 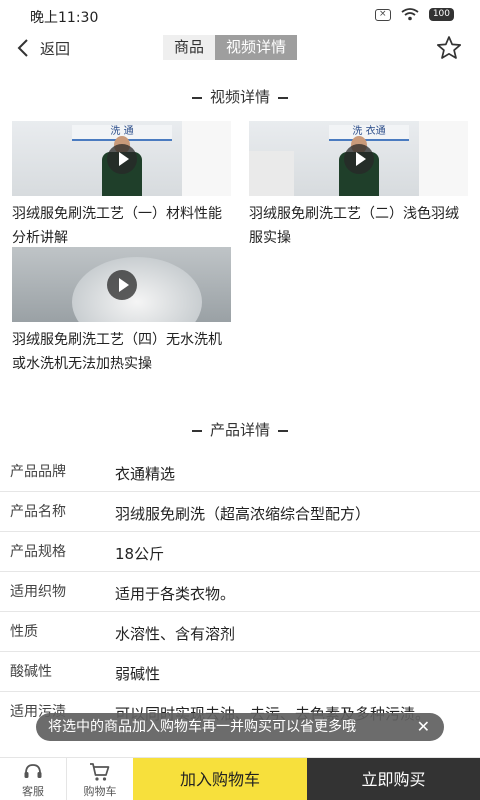 I want to click on spec-key: 性质, so click(x=24, y=632).